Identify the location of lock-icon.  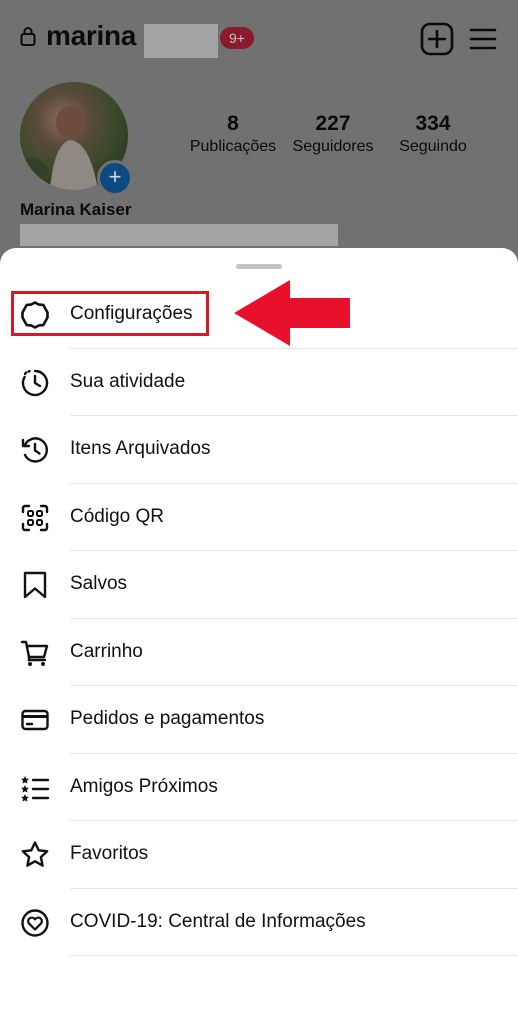
(28, 36).